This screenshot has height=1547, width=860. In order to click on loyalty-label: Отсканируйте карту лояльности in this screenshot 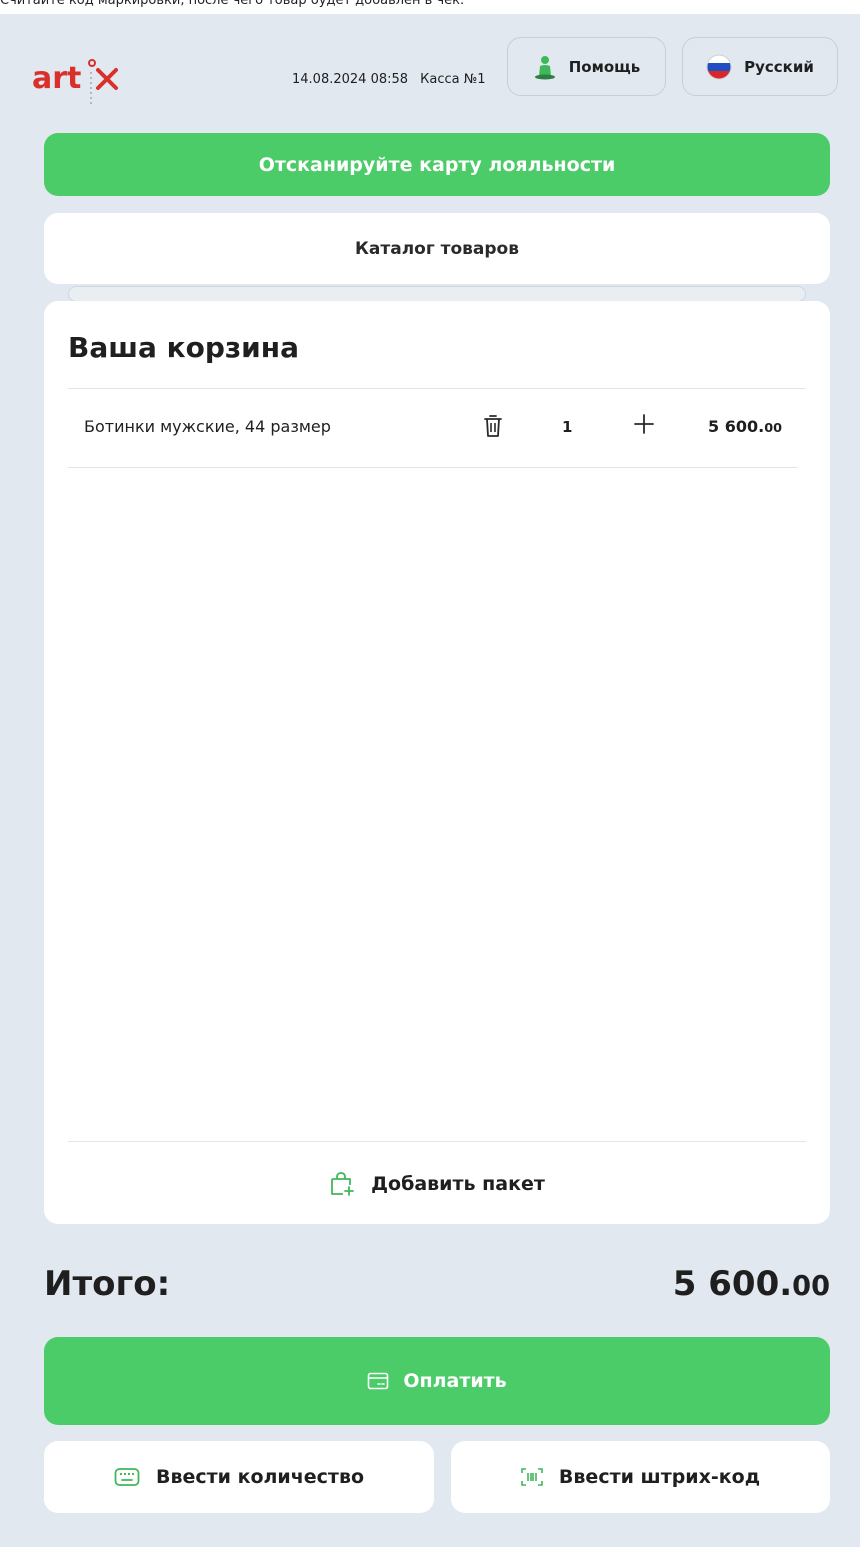, I will do `click(437, 164)`.